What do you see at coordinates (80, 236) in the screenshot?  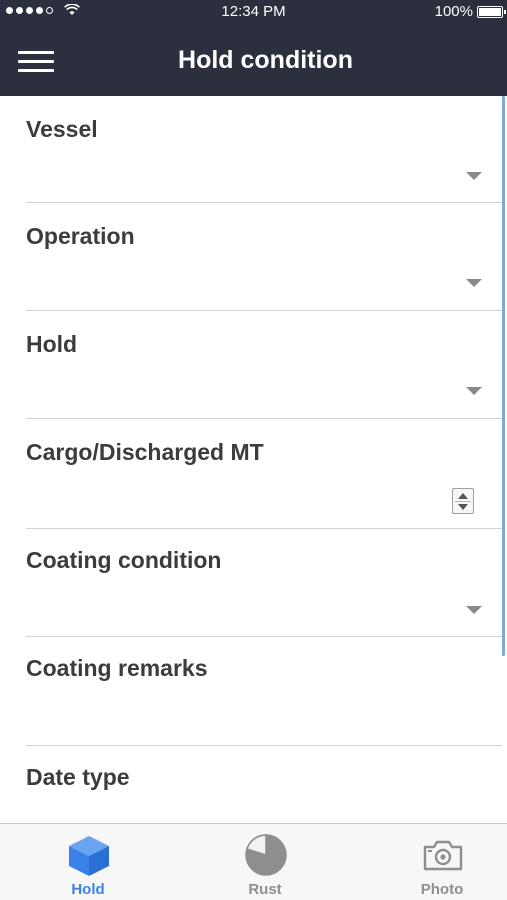 I see `field-label: Operation` at bounding box center [80, 236].